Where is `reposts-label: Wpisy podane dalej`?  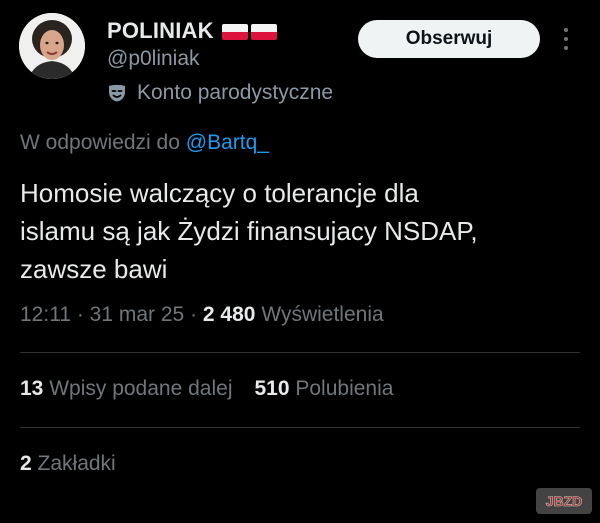
reposts-label: Wpisy podane dalej is located at coordinates (141, 388).